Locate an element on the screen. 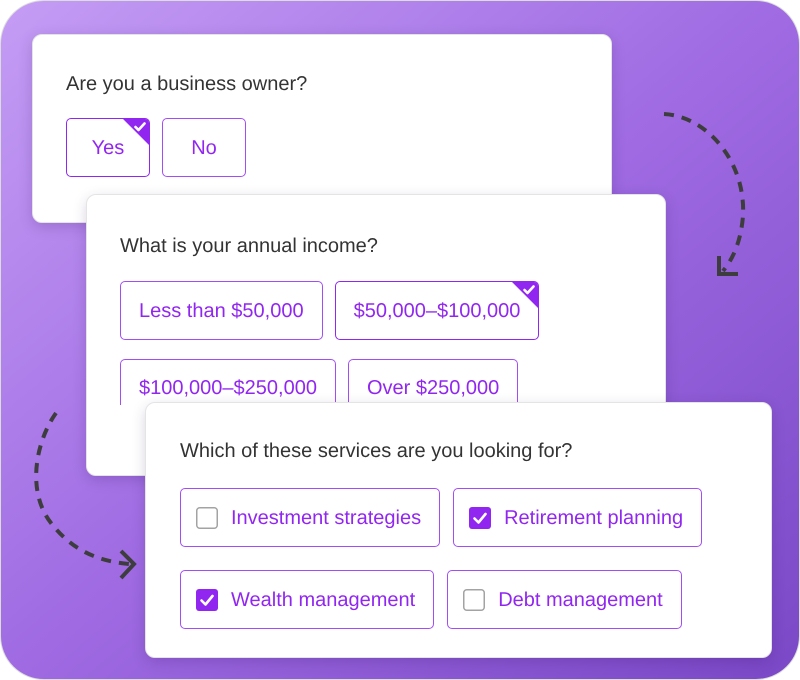  option-button: No is located at coordinates (204, 147).